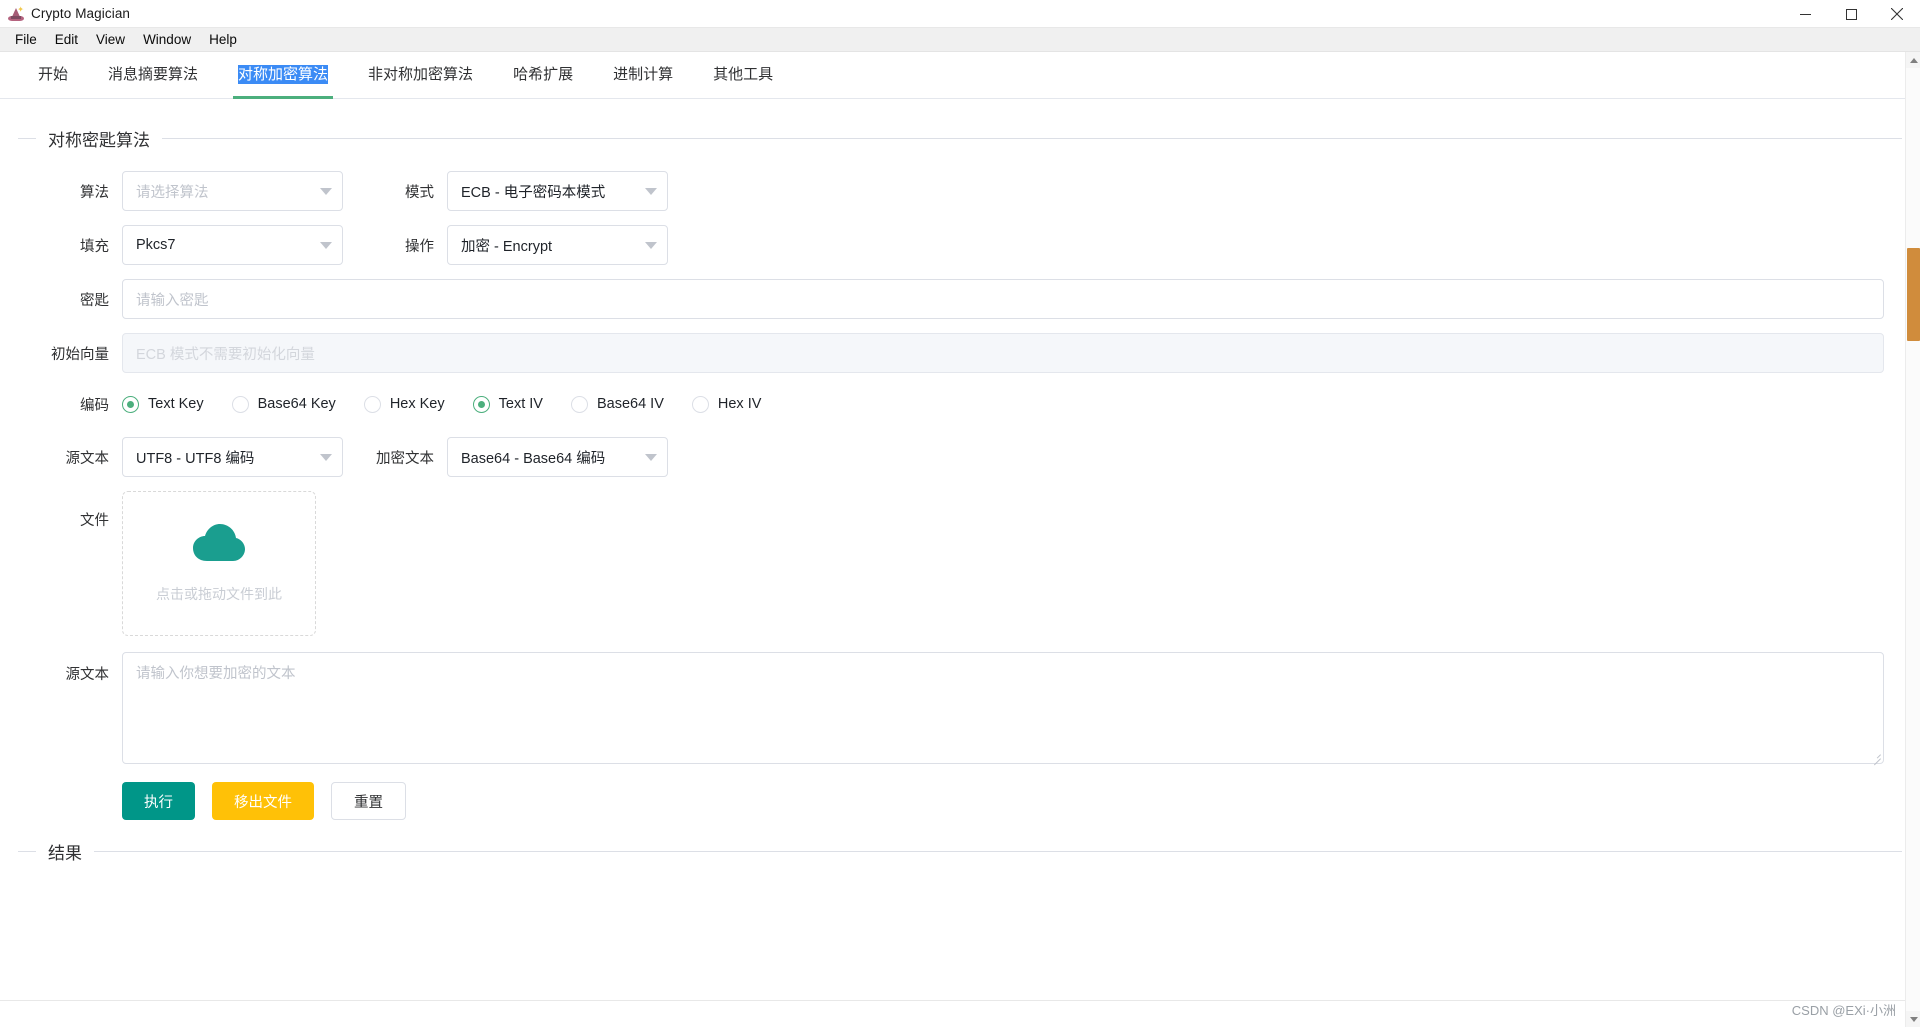 The width and height of the screenshot is (1920, 1027). Describe the element at coordinates (533, 458) in the screenshot. I see `cipher-encoding-value: Base64 - Base64 编码` at that location.